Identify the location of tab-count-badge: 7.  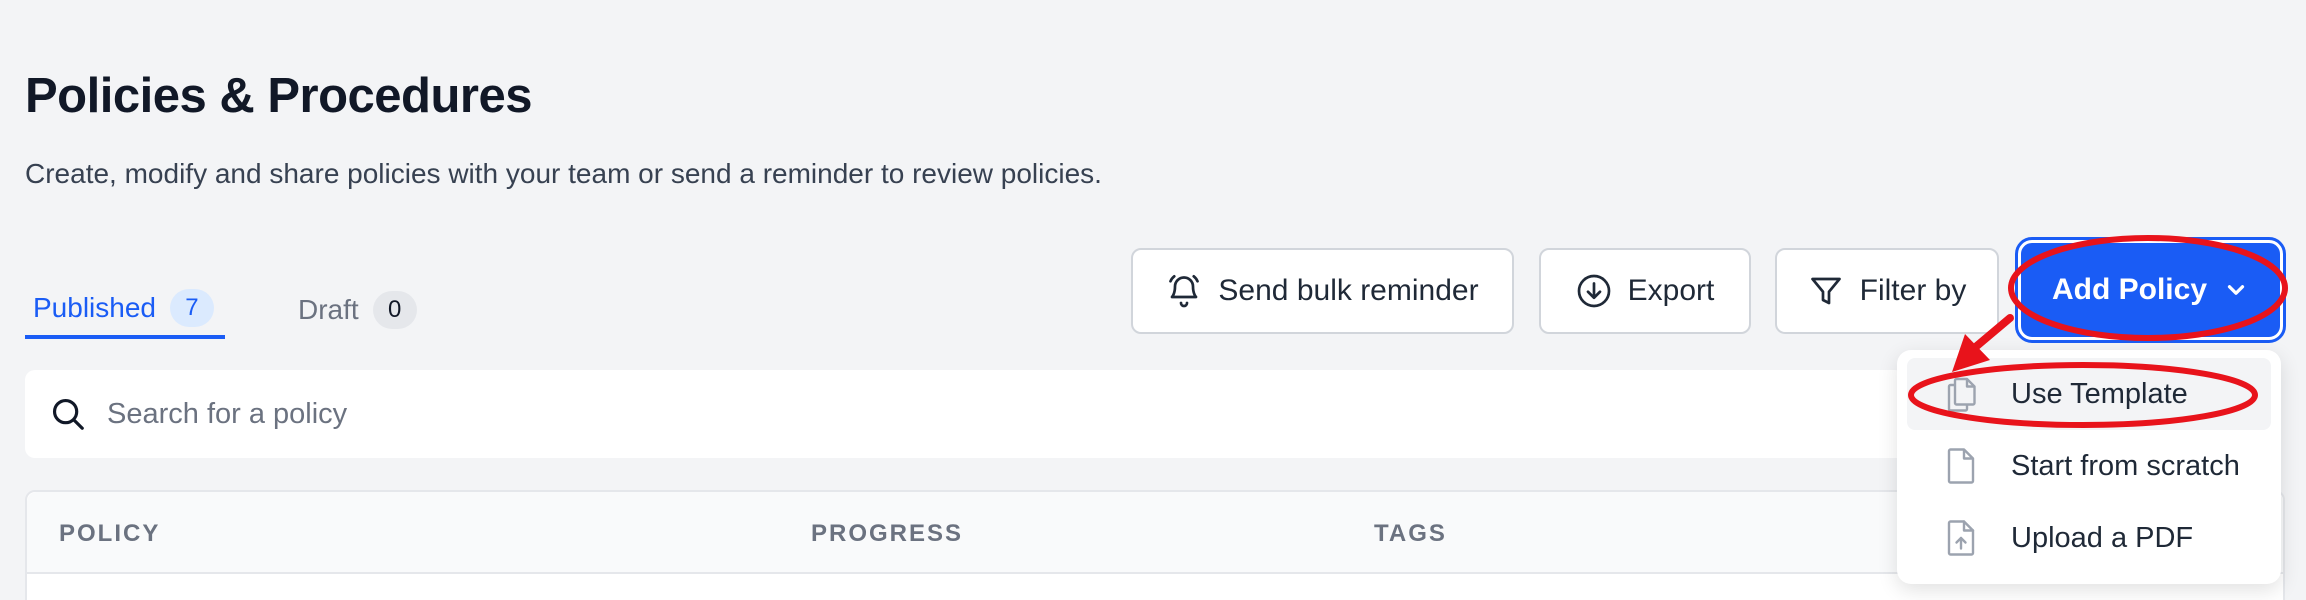
(191, 308).